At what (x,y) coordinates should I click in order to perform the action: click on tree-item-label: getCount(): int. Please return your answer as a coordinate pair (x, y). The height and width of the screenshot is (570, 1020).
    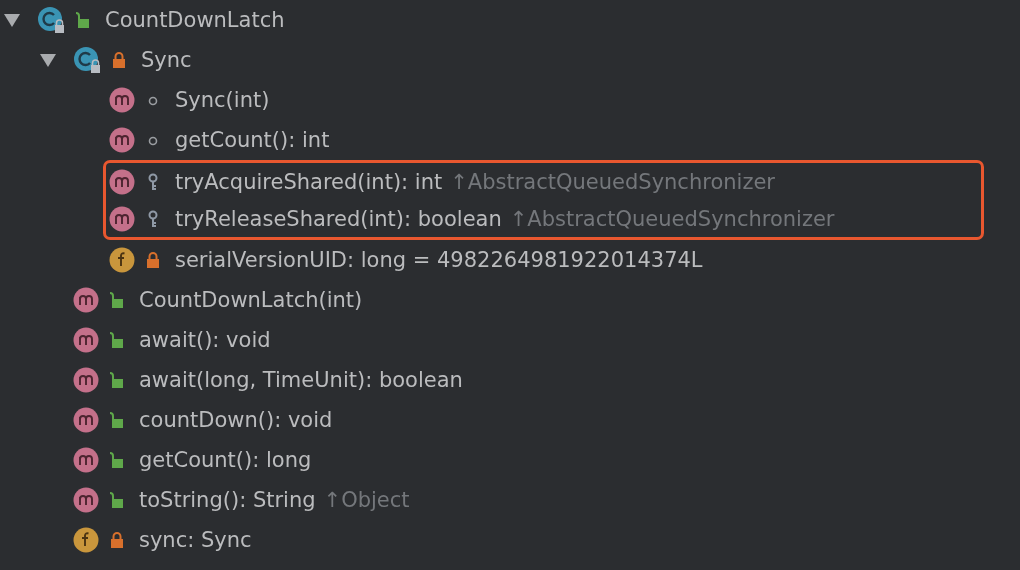
    Looking at the image, I should click on (252, 140).